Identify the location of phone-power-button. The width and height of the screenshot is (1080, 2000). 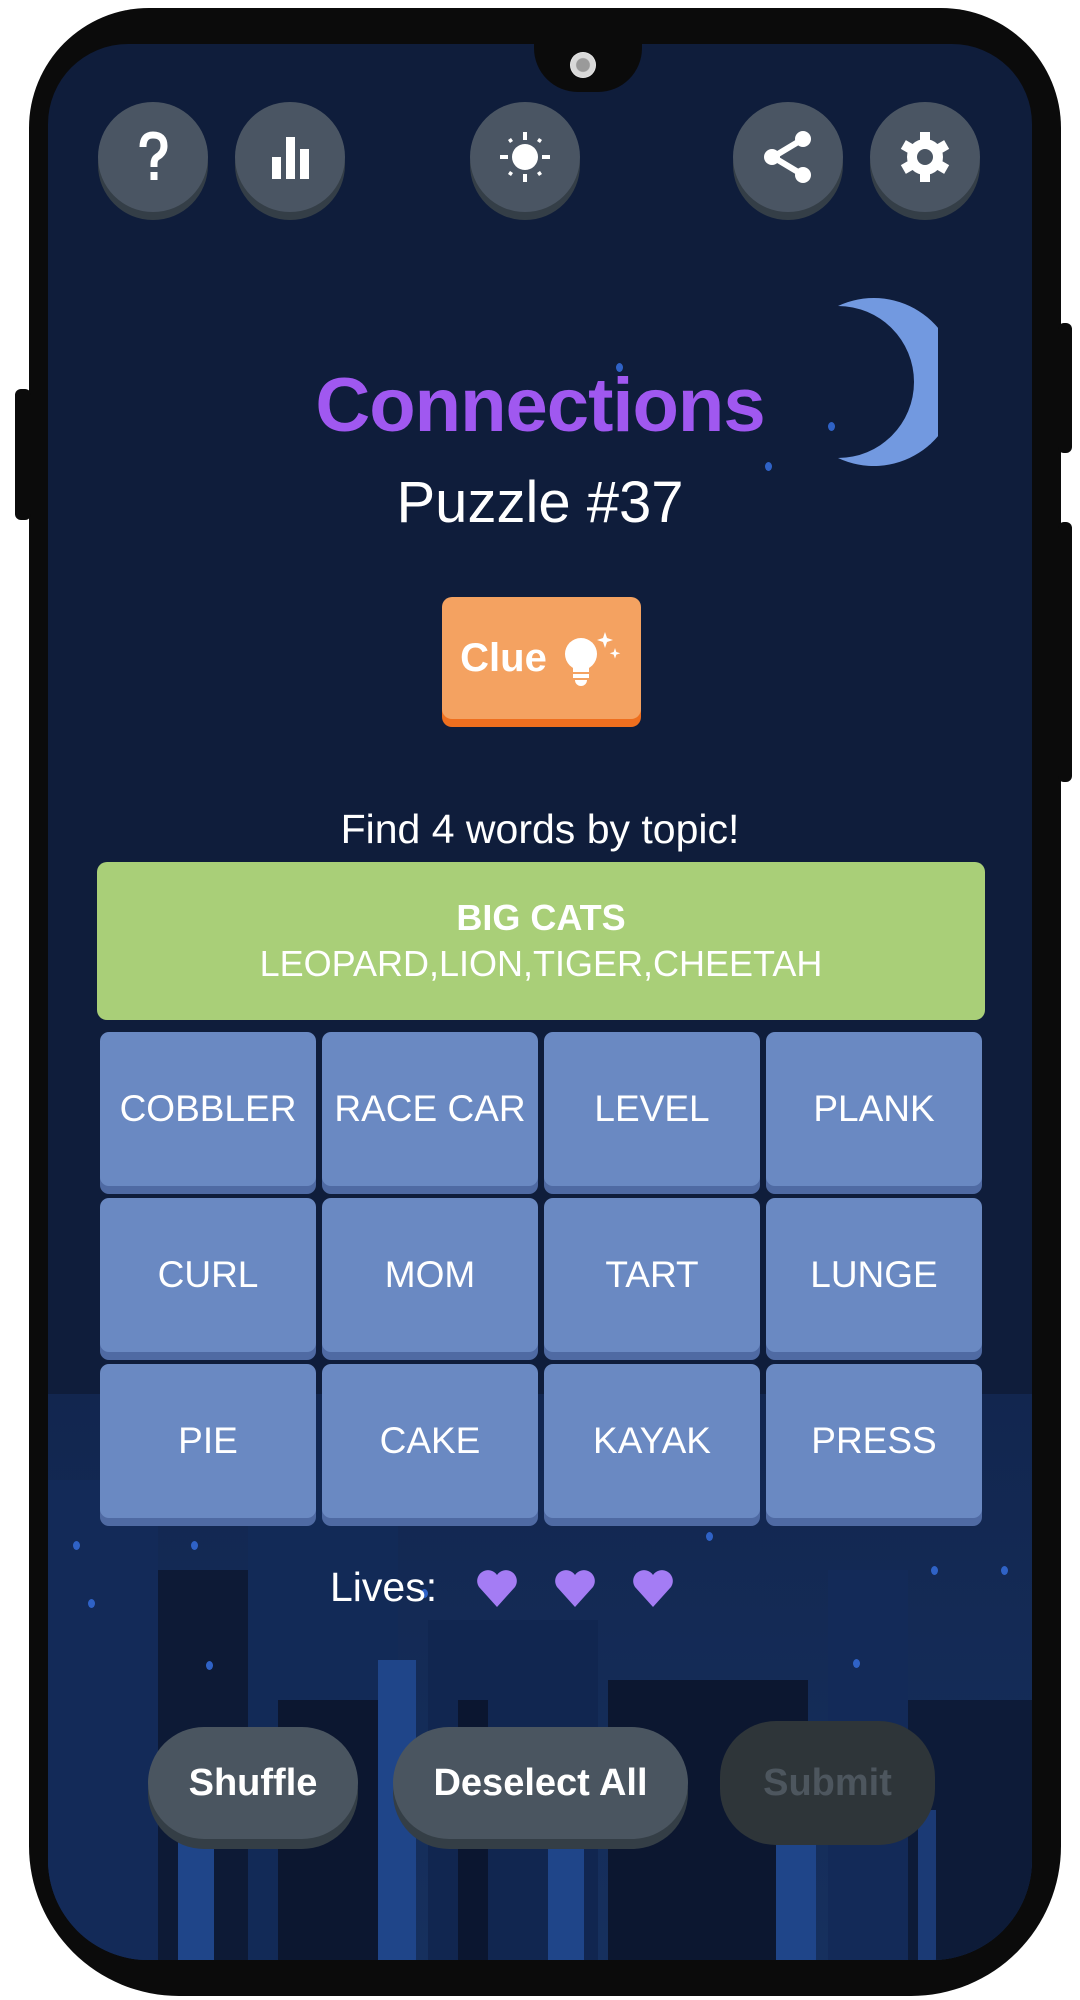
(1065, 652).